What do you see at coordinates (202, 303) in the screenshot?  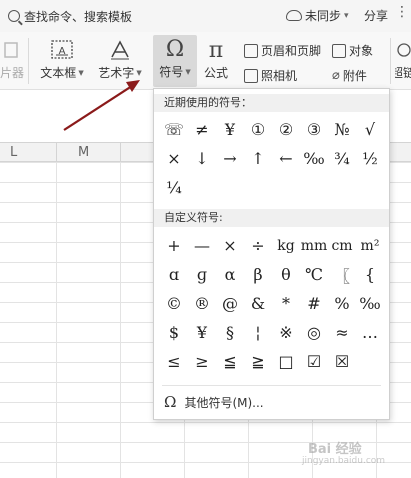 I see `symbol-cell: ®` at bounding box center [202, 303].